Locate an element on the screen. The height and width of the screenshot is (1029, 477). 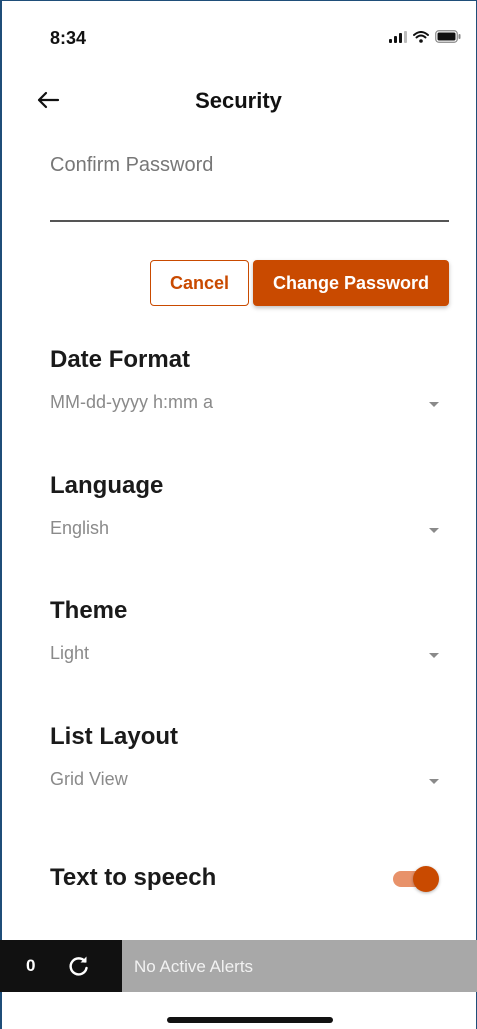
language-value: English is located at coordinates (80, 528).